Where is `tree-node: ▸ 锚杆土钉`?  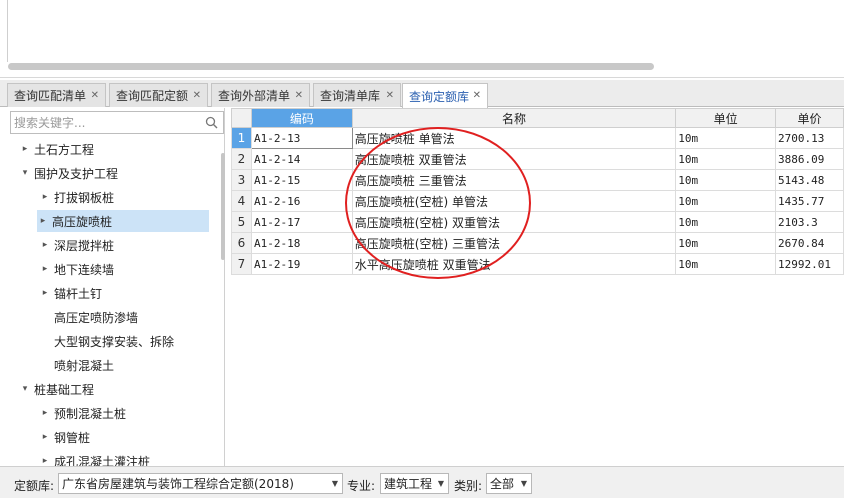
tree-node: ▸ 锚杆土钉 is located at coordinates (70, 293).